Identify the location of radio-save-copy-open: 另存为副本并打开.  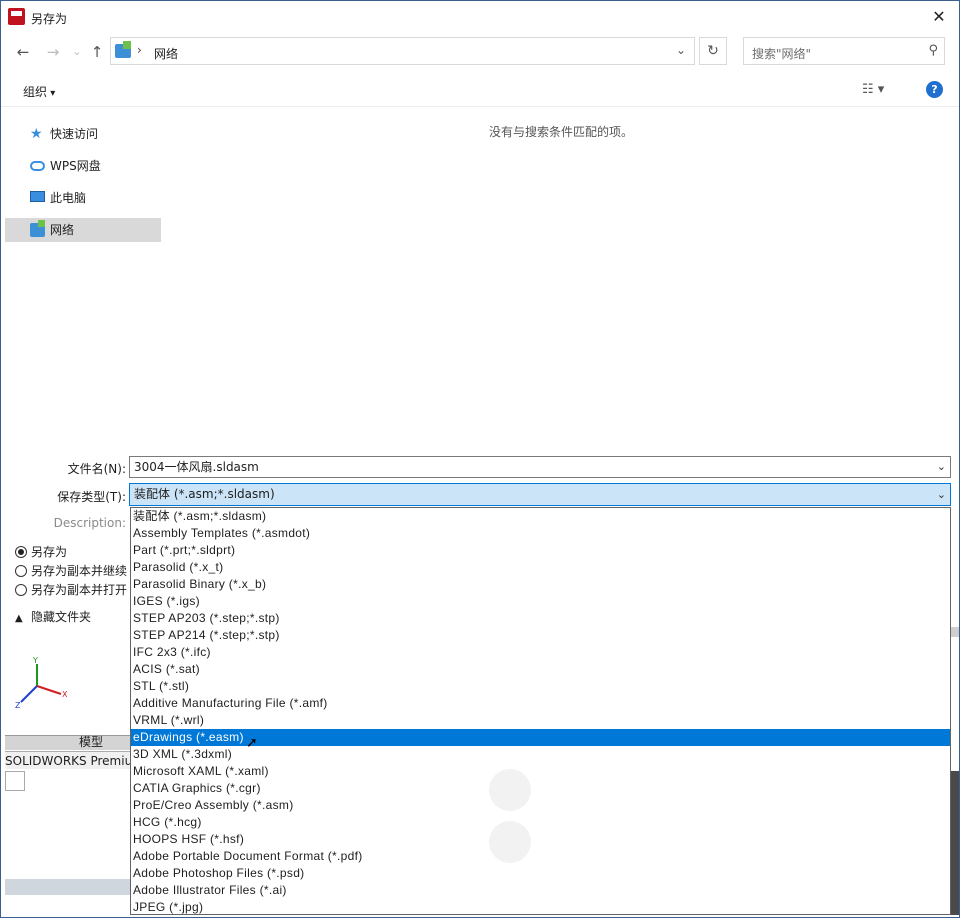
(71, 590).